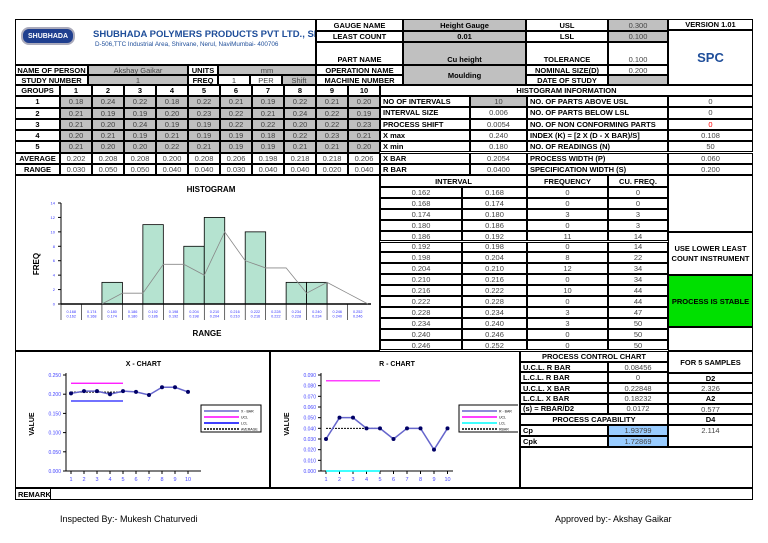 The image size is (768, 543). What do you see at coordinates (564, 398) in the screenshot?
I see `control-label: L.C.L. X BAR` at bounding box center [564, 398].